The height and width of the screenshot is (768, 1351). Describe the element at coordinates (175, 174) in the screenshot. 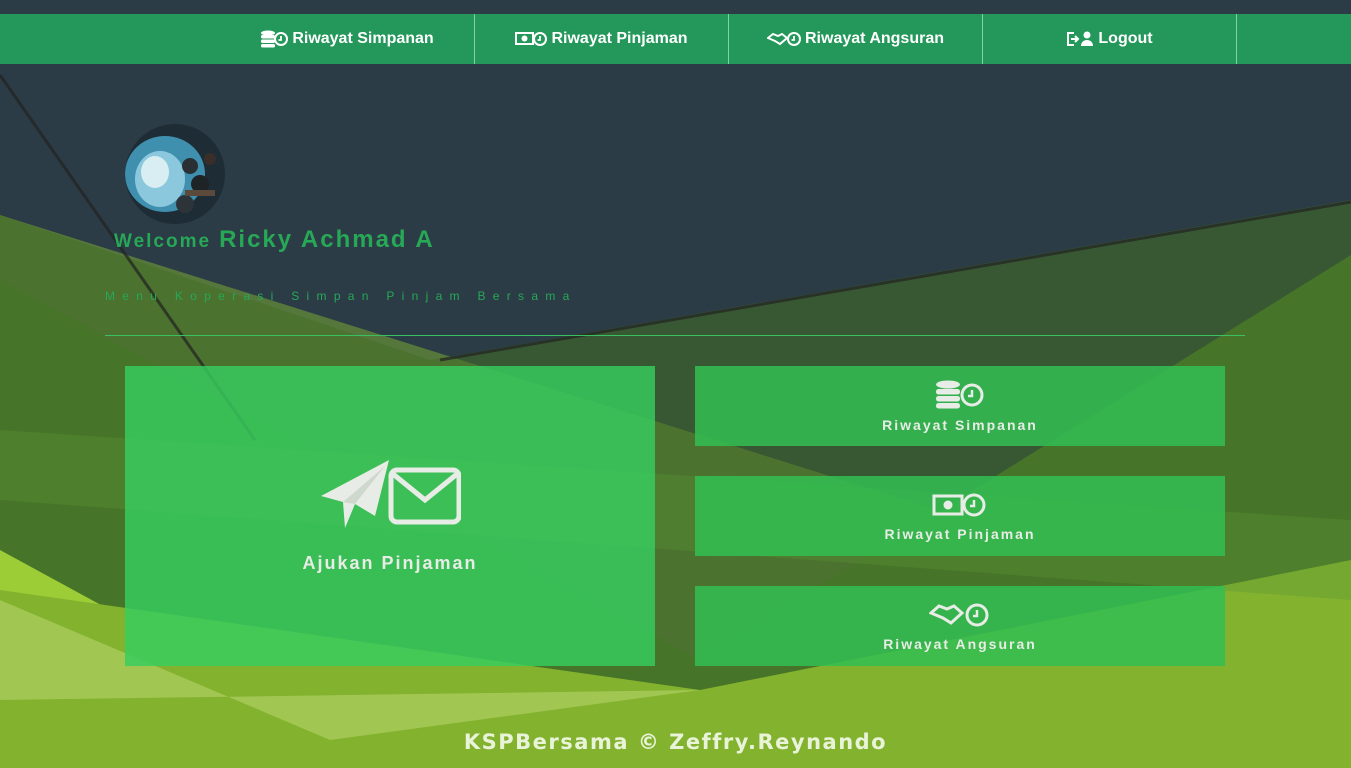

I see `avatar` at that location.